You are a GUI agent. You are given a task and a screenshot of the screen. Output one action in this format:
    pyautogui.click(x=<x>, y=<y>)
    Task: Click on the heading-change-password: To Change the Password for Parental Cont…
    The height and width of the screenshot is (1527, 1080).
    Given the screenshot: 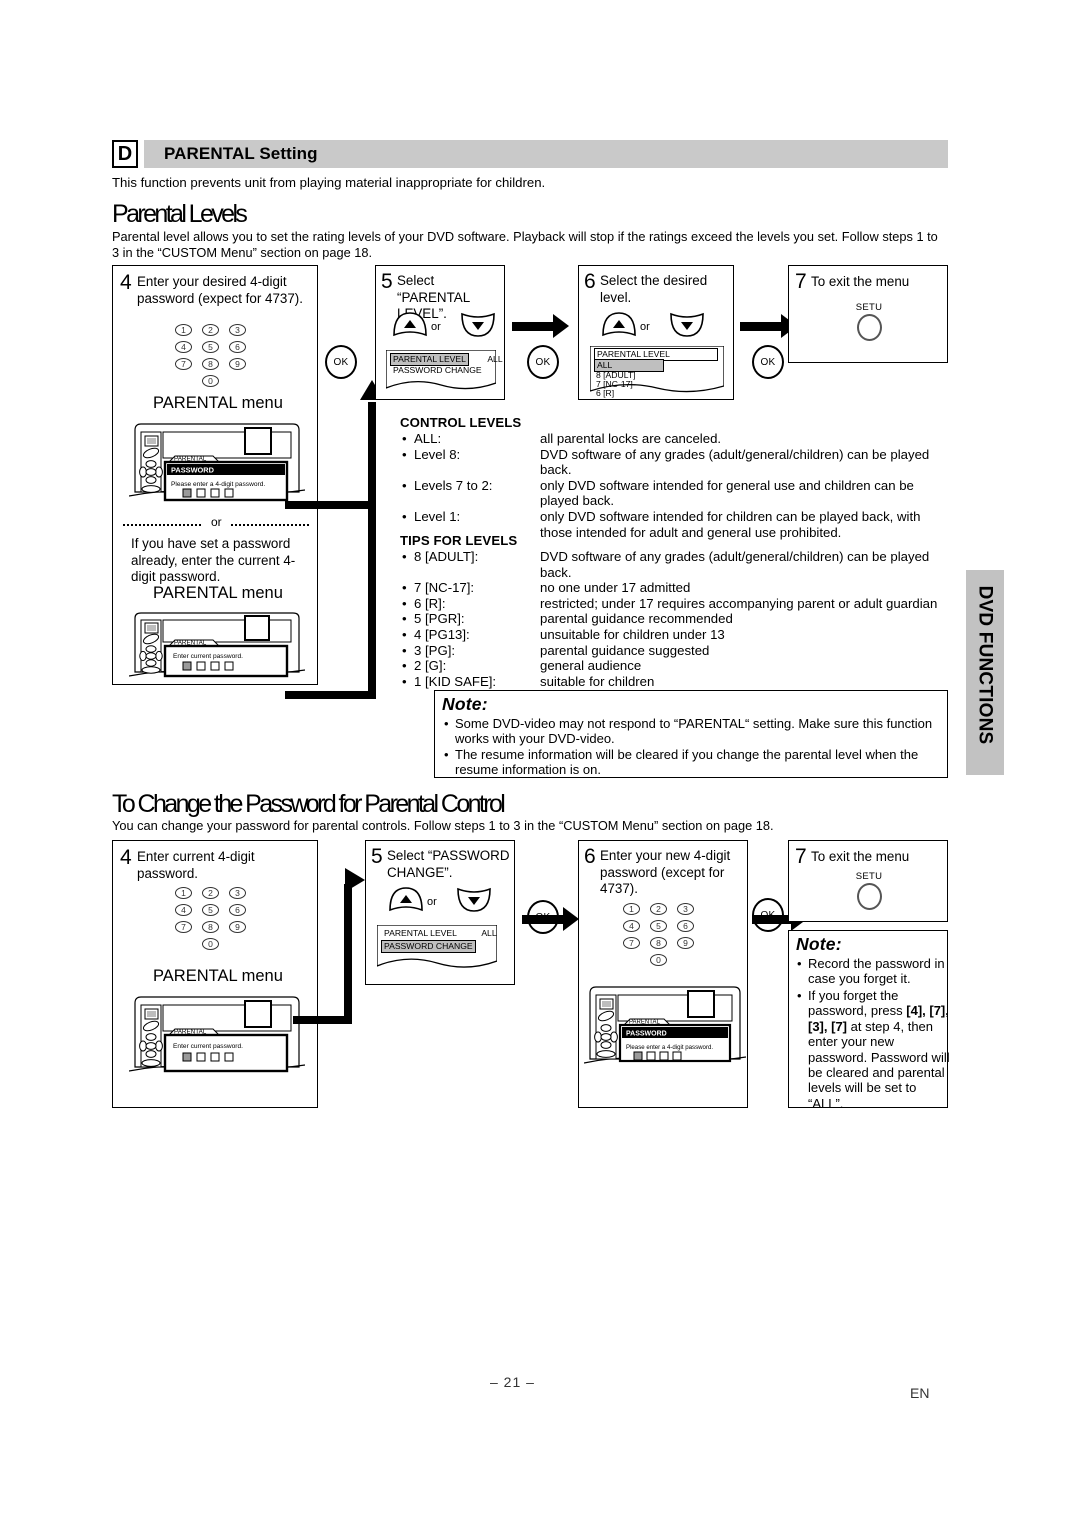 What is the action you would take?
    pyautogui.click(x=309, y=804)
    